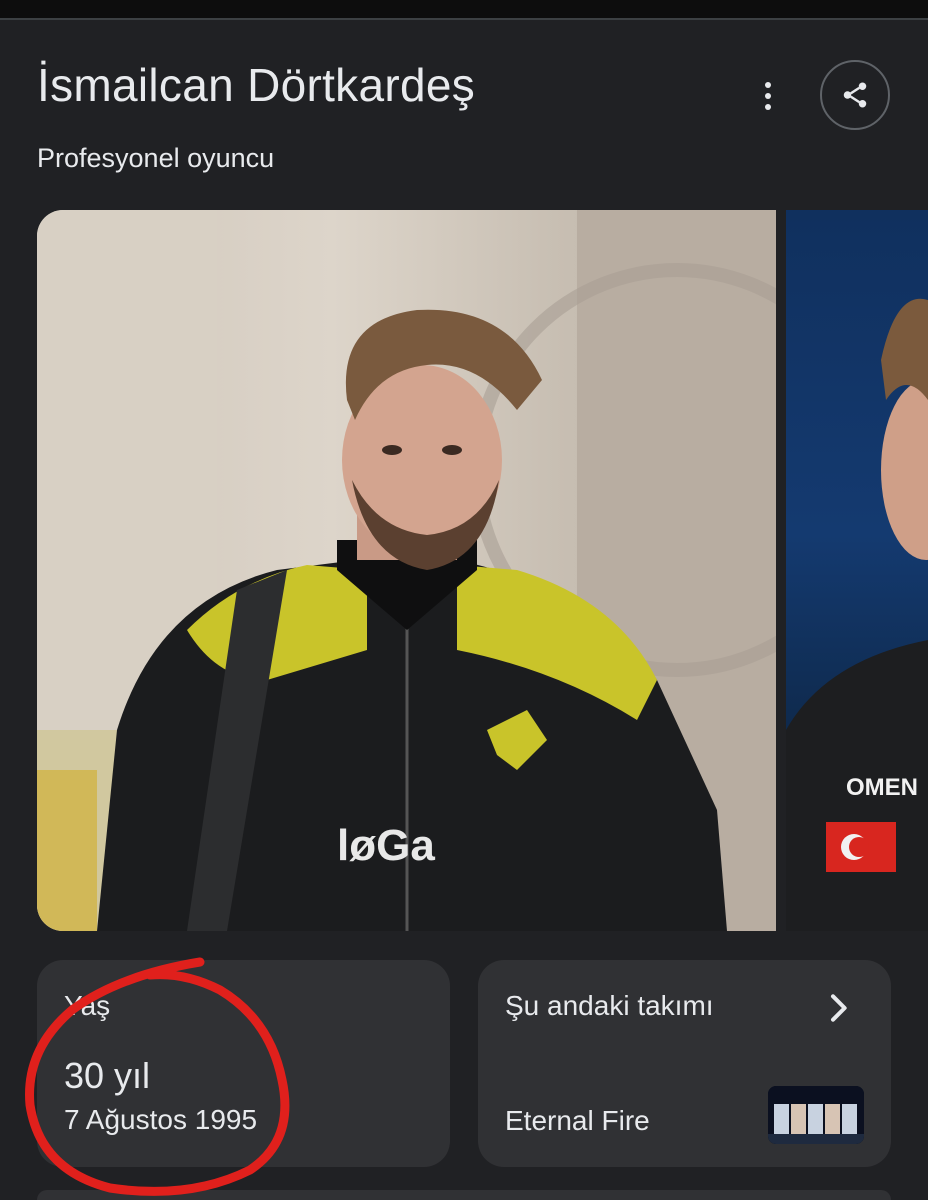 Image resolution: width=928 pixels, height=1200 pixels. I want to click on more-options-button, so click(768, 96).